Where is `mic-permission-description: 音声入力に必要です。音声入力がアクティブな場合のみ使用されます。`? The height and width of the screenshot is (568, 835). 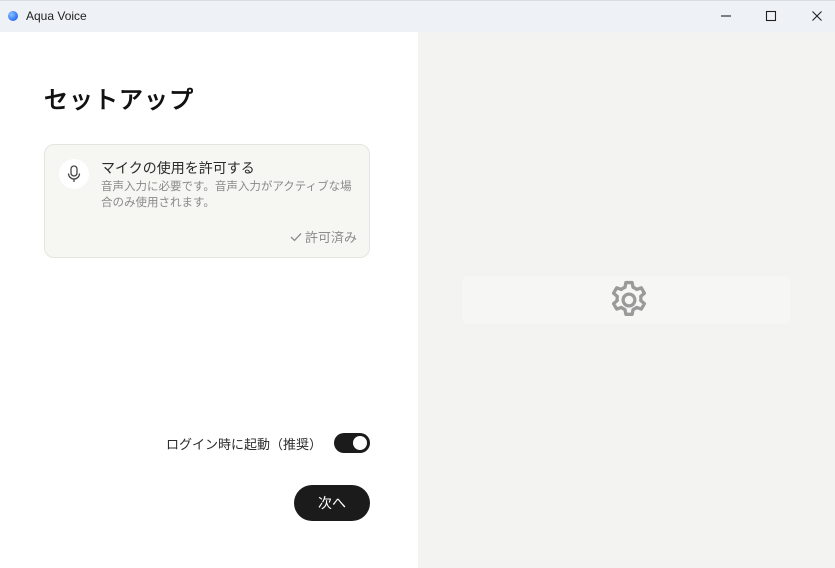 mic-permission-description: 音声入力に必要です。音声入力がアクティブな場合のみ使用されます。 is located at coordinates (226, 194).